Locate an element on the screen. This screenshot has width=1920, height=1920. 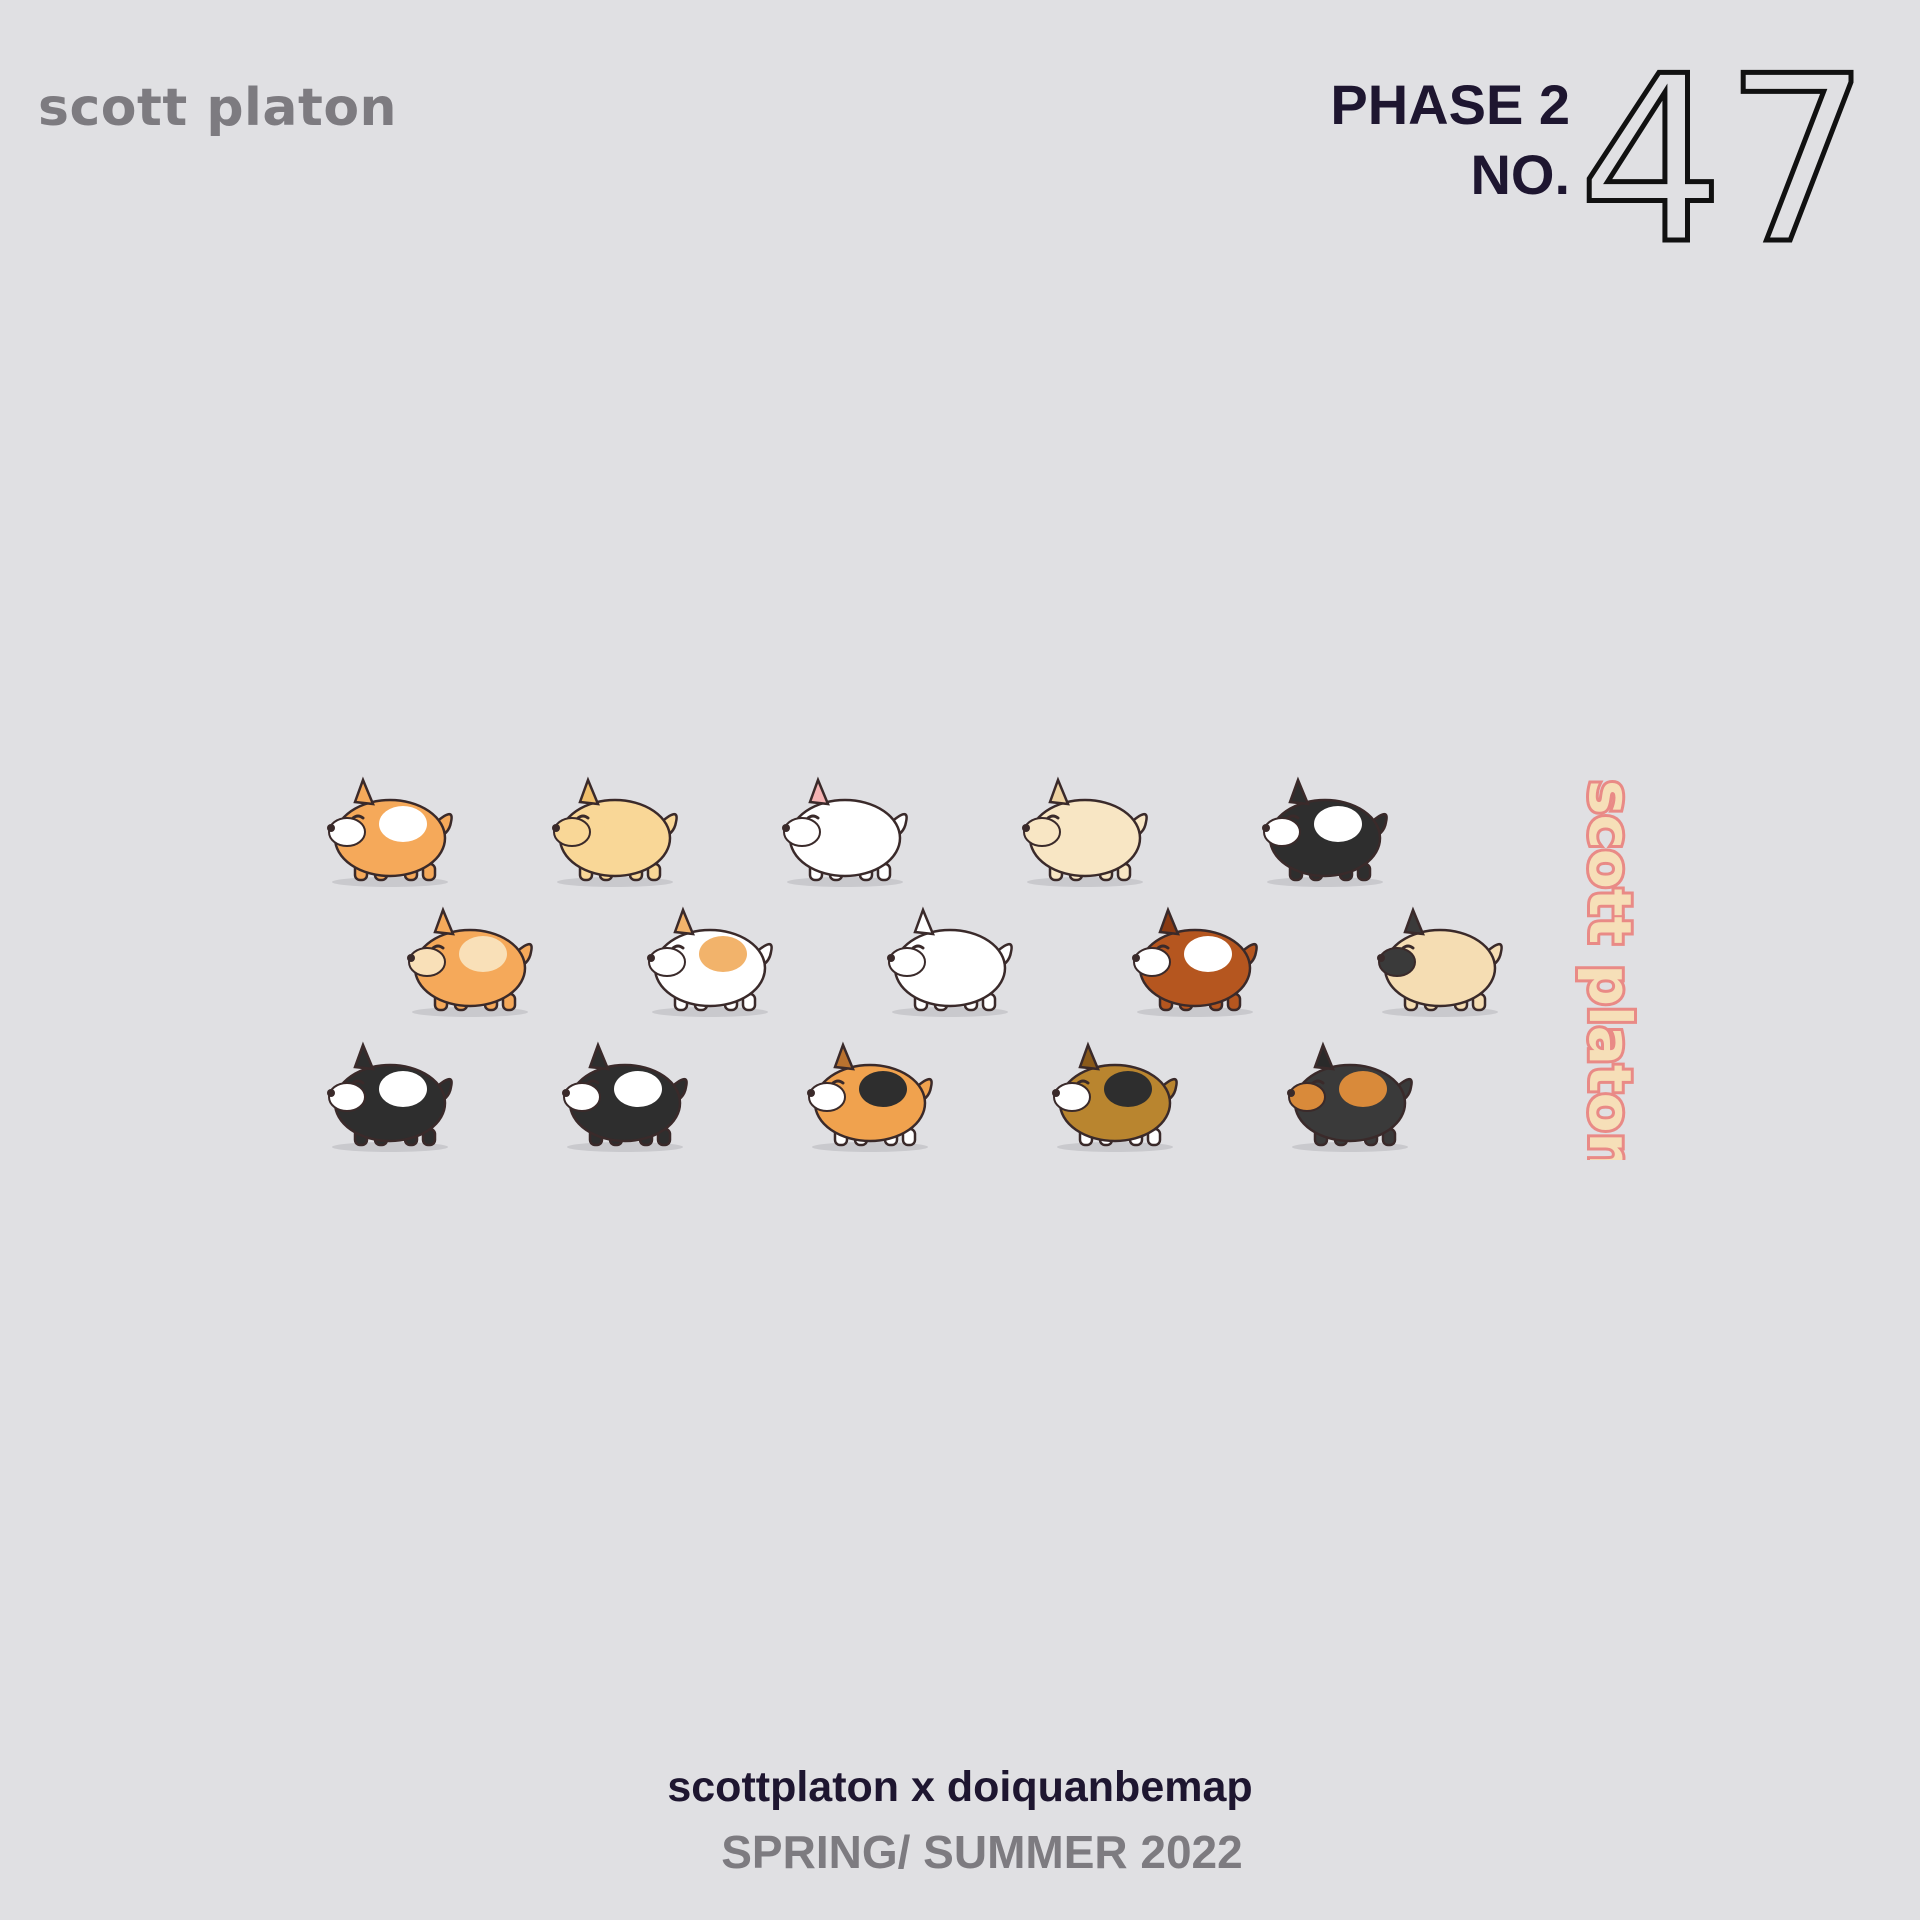
dog-boston-terrier is located at coordinates (625, 1096).